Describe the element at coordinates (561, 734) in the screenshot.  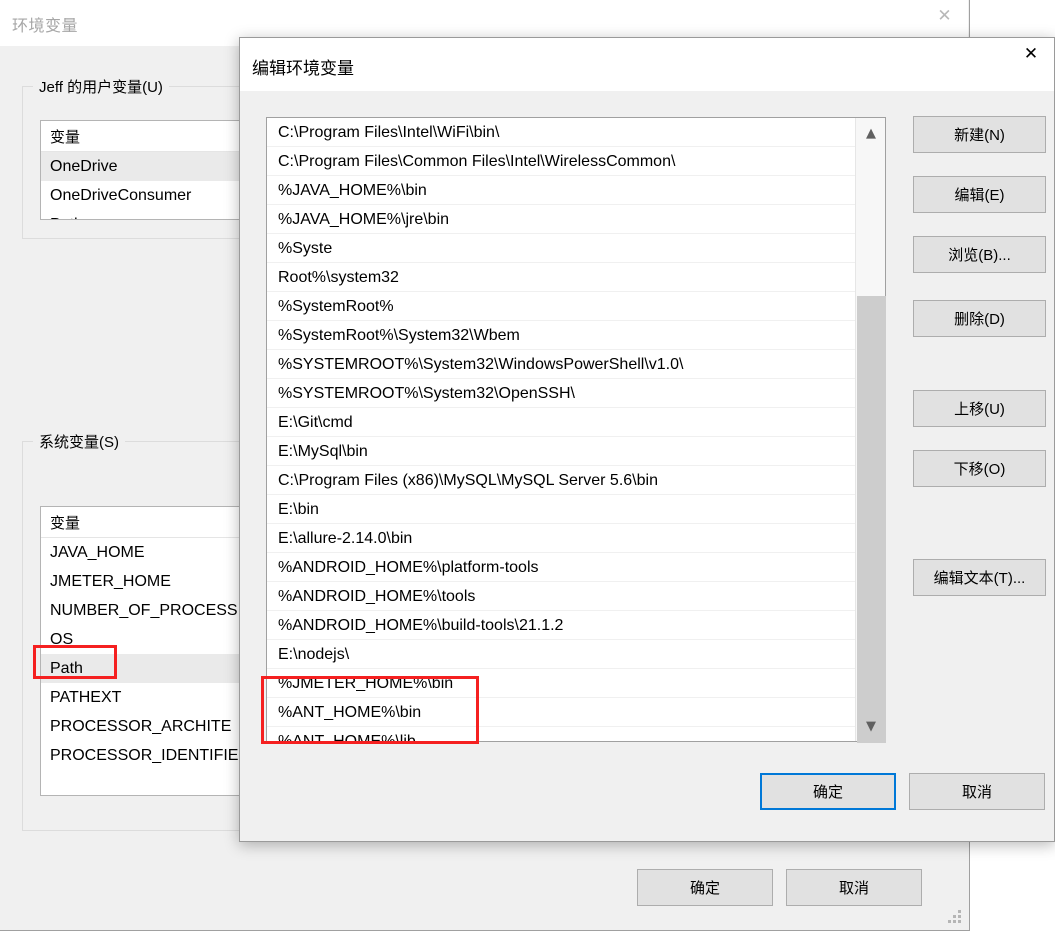
I see `path-entry: %ANT_HOME%\lib` at that location.